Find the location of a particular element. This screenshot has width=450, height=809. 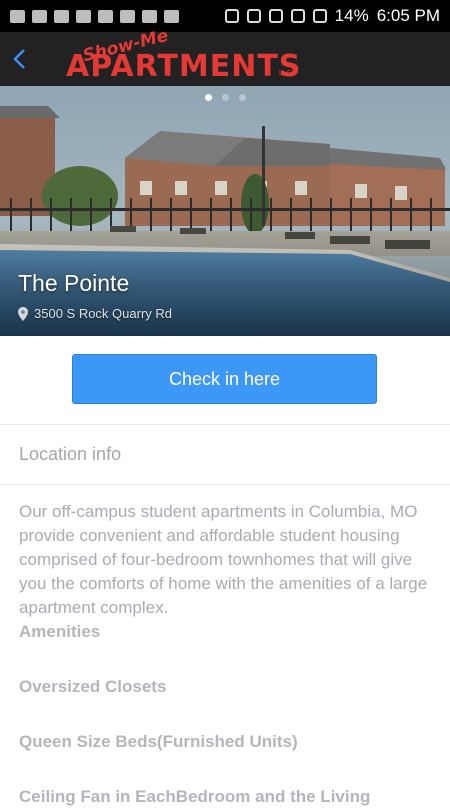

back-arrow-icon is located at coordinates (19, 59).